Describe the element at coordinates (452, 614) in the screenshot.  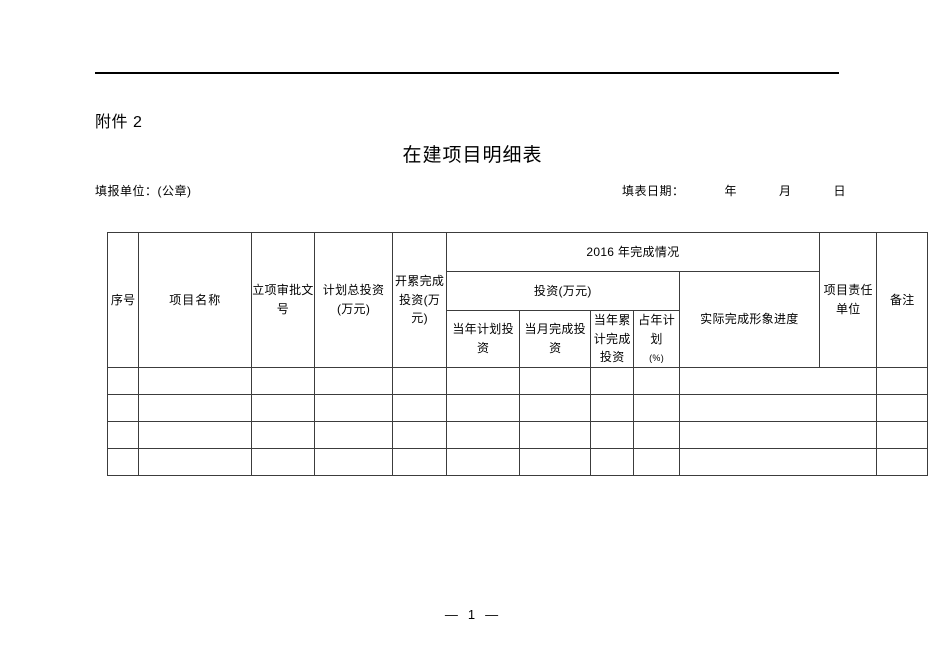
I see `footer-dash-left: —` at that location.